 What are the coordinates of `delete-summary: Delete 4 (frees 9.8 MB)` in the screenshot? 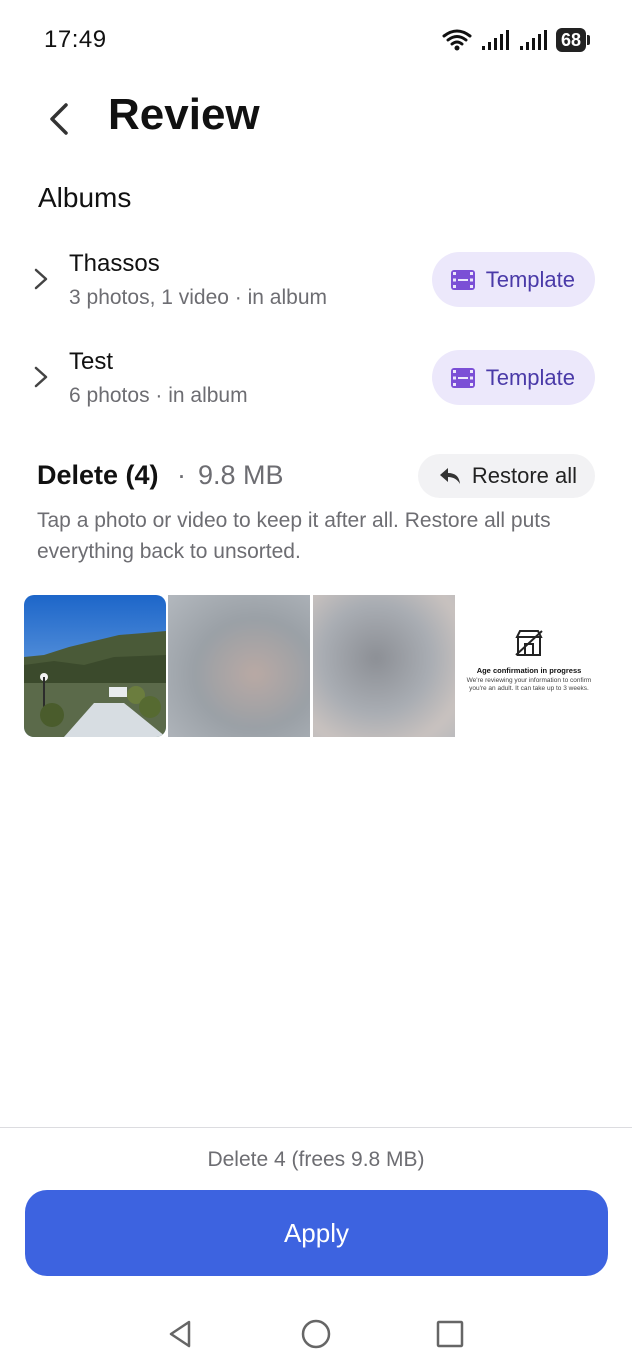 It's located at (316, 1159).